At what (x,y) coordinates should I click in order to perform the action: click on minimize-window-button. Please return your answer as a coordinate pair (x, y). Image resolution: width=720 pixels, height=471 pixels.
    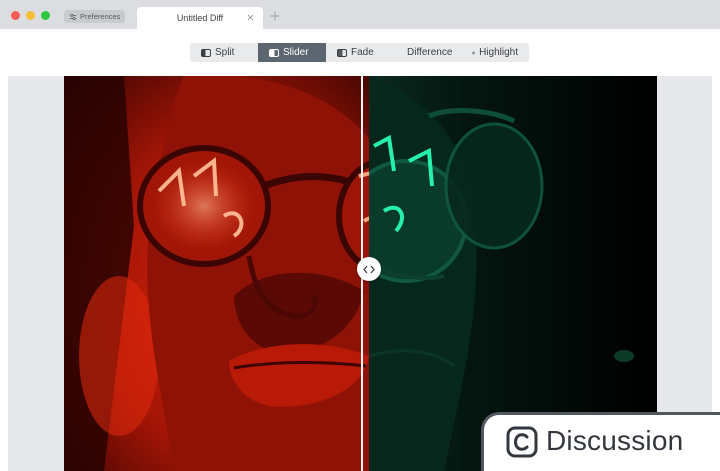
    Looking at the image, I should click on (30, 15).